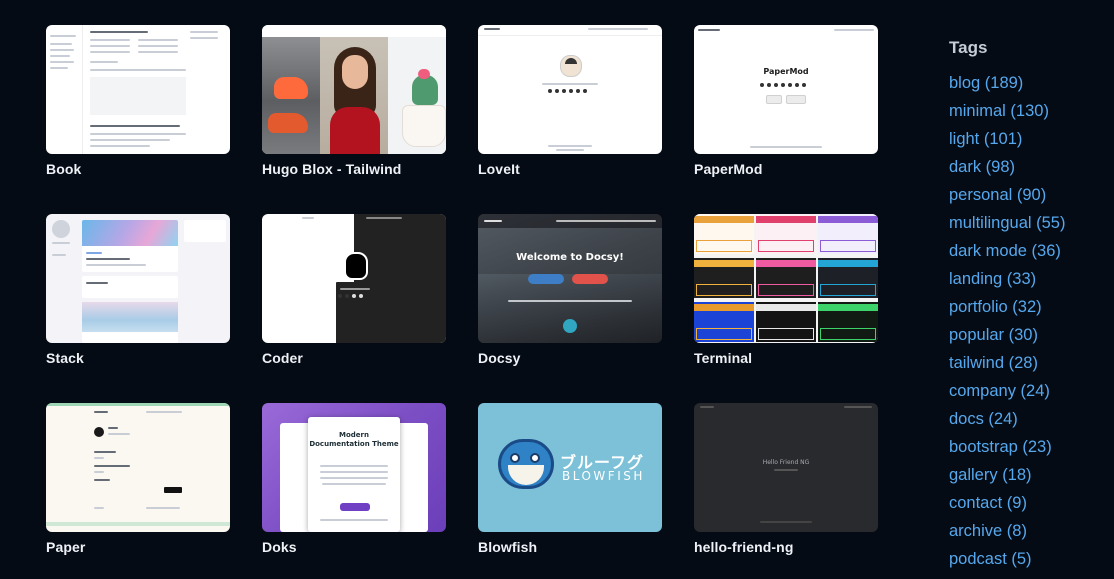  Describe the element at coordinates (786, 462) in the screenshot. I see `preview-title: Hello Friend NG` at that location.